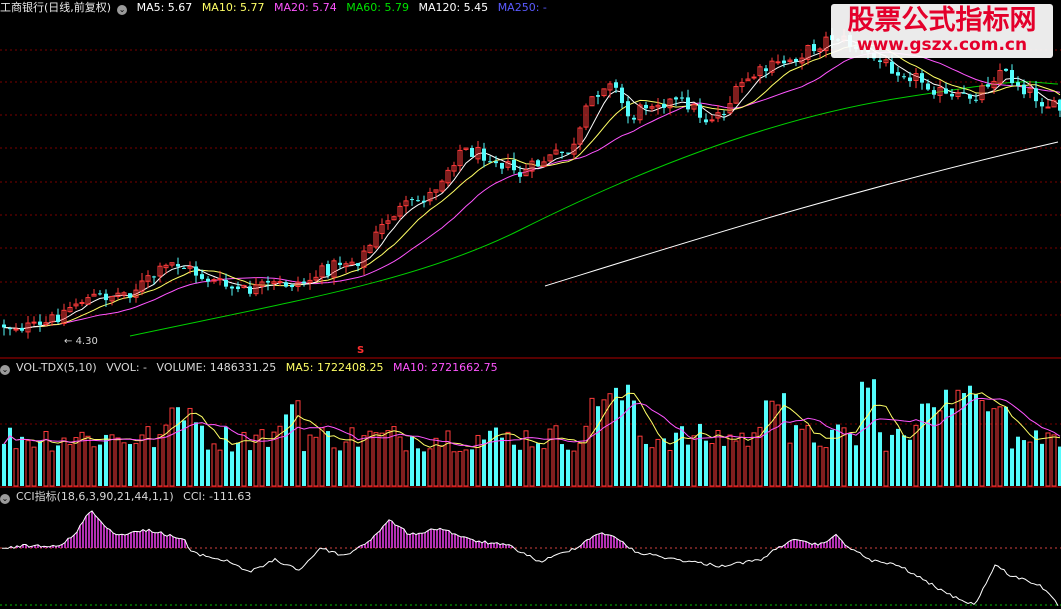  Describe the element at coordinates (95, 496) in the screenshot. I see `cci-indicator-name: CCI指标(18,6,3,90,21,44,1,1)` at that location.